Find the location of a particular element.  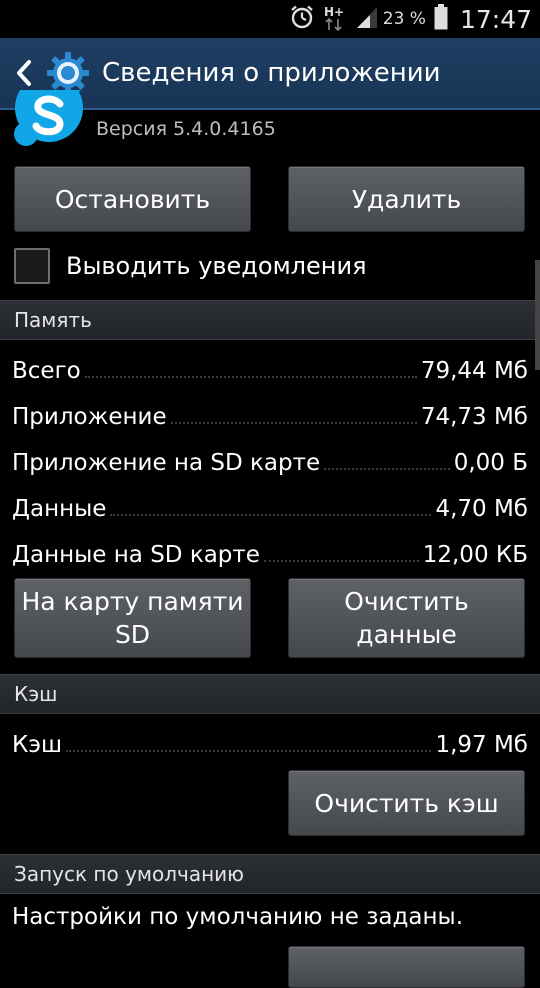

uninstall-button: Удалить is located at coordinates (406, 199).